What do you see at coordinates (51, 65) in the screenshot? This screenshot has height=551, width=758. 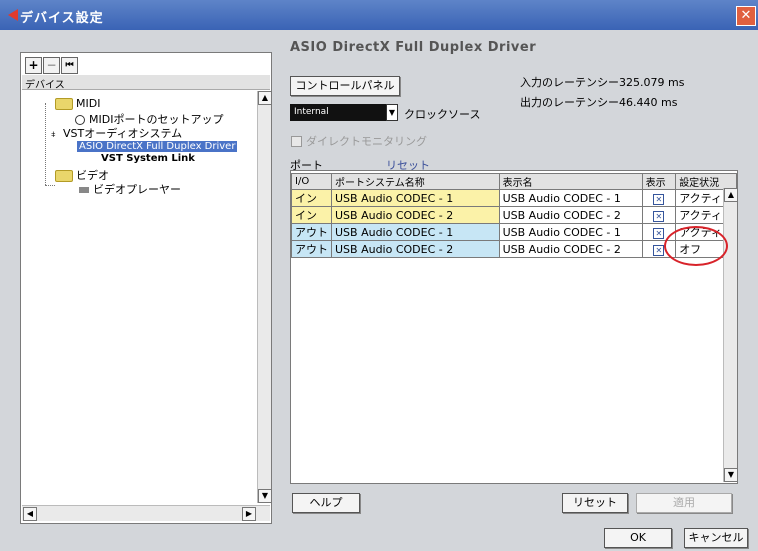 I see `remove-button: −` at bounding box center [51, 65].